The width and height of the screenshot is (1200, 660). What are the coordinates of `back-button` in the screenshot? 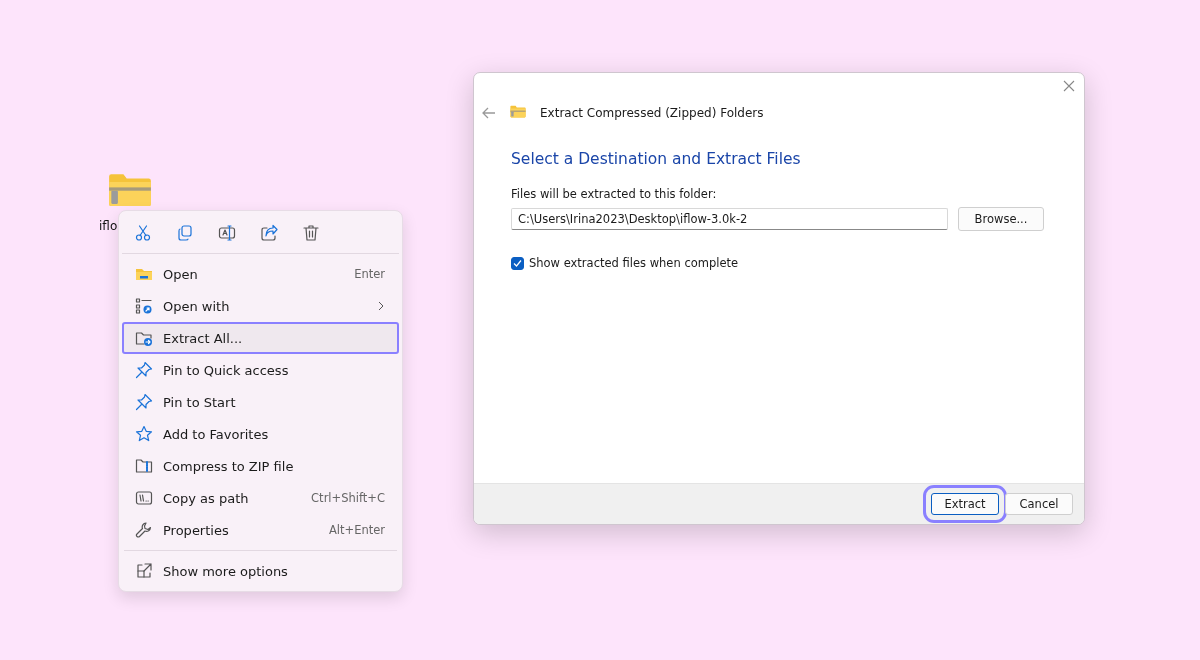 It's located at (489, 112).